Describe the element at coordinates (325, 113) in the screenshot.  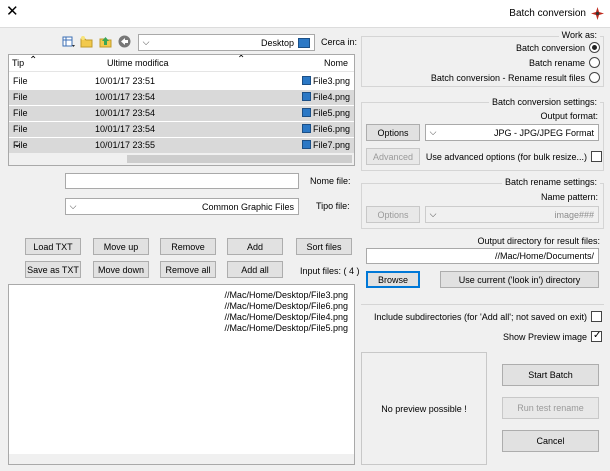
I see `file-name: File5.png` at that location.